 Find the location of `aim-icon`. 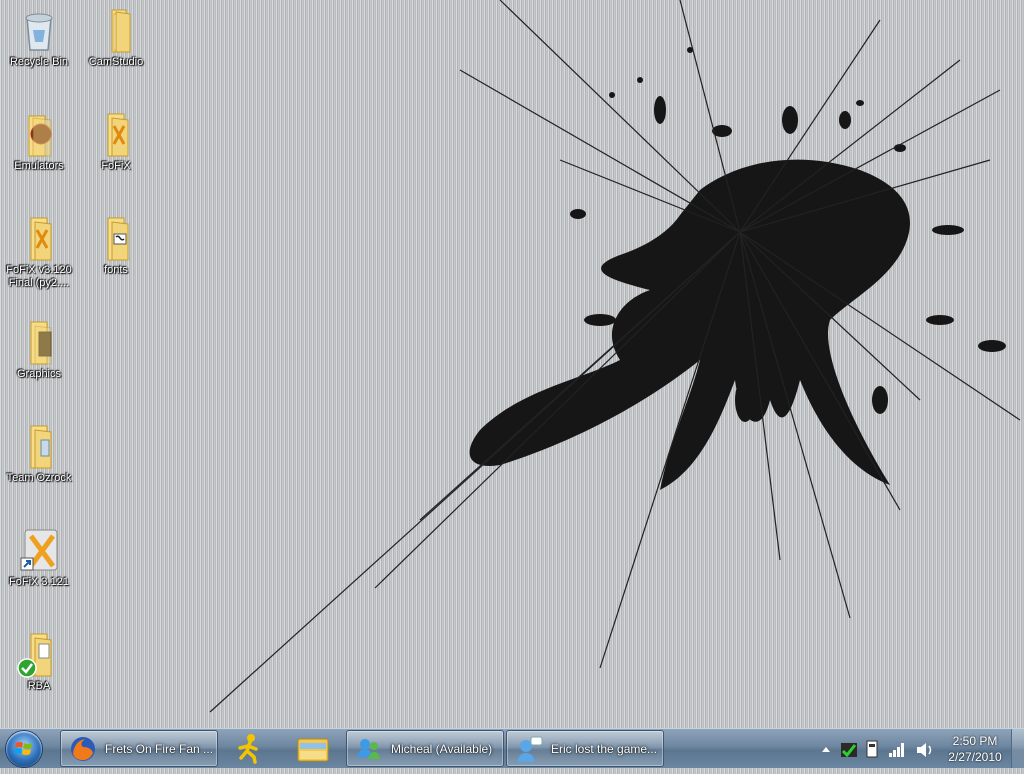

aim-icon is located at coordinates (248, 749).